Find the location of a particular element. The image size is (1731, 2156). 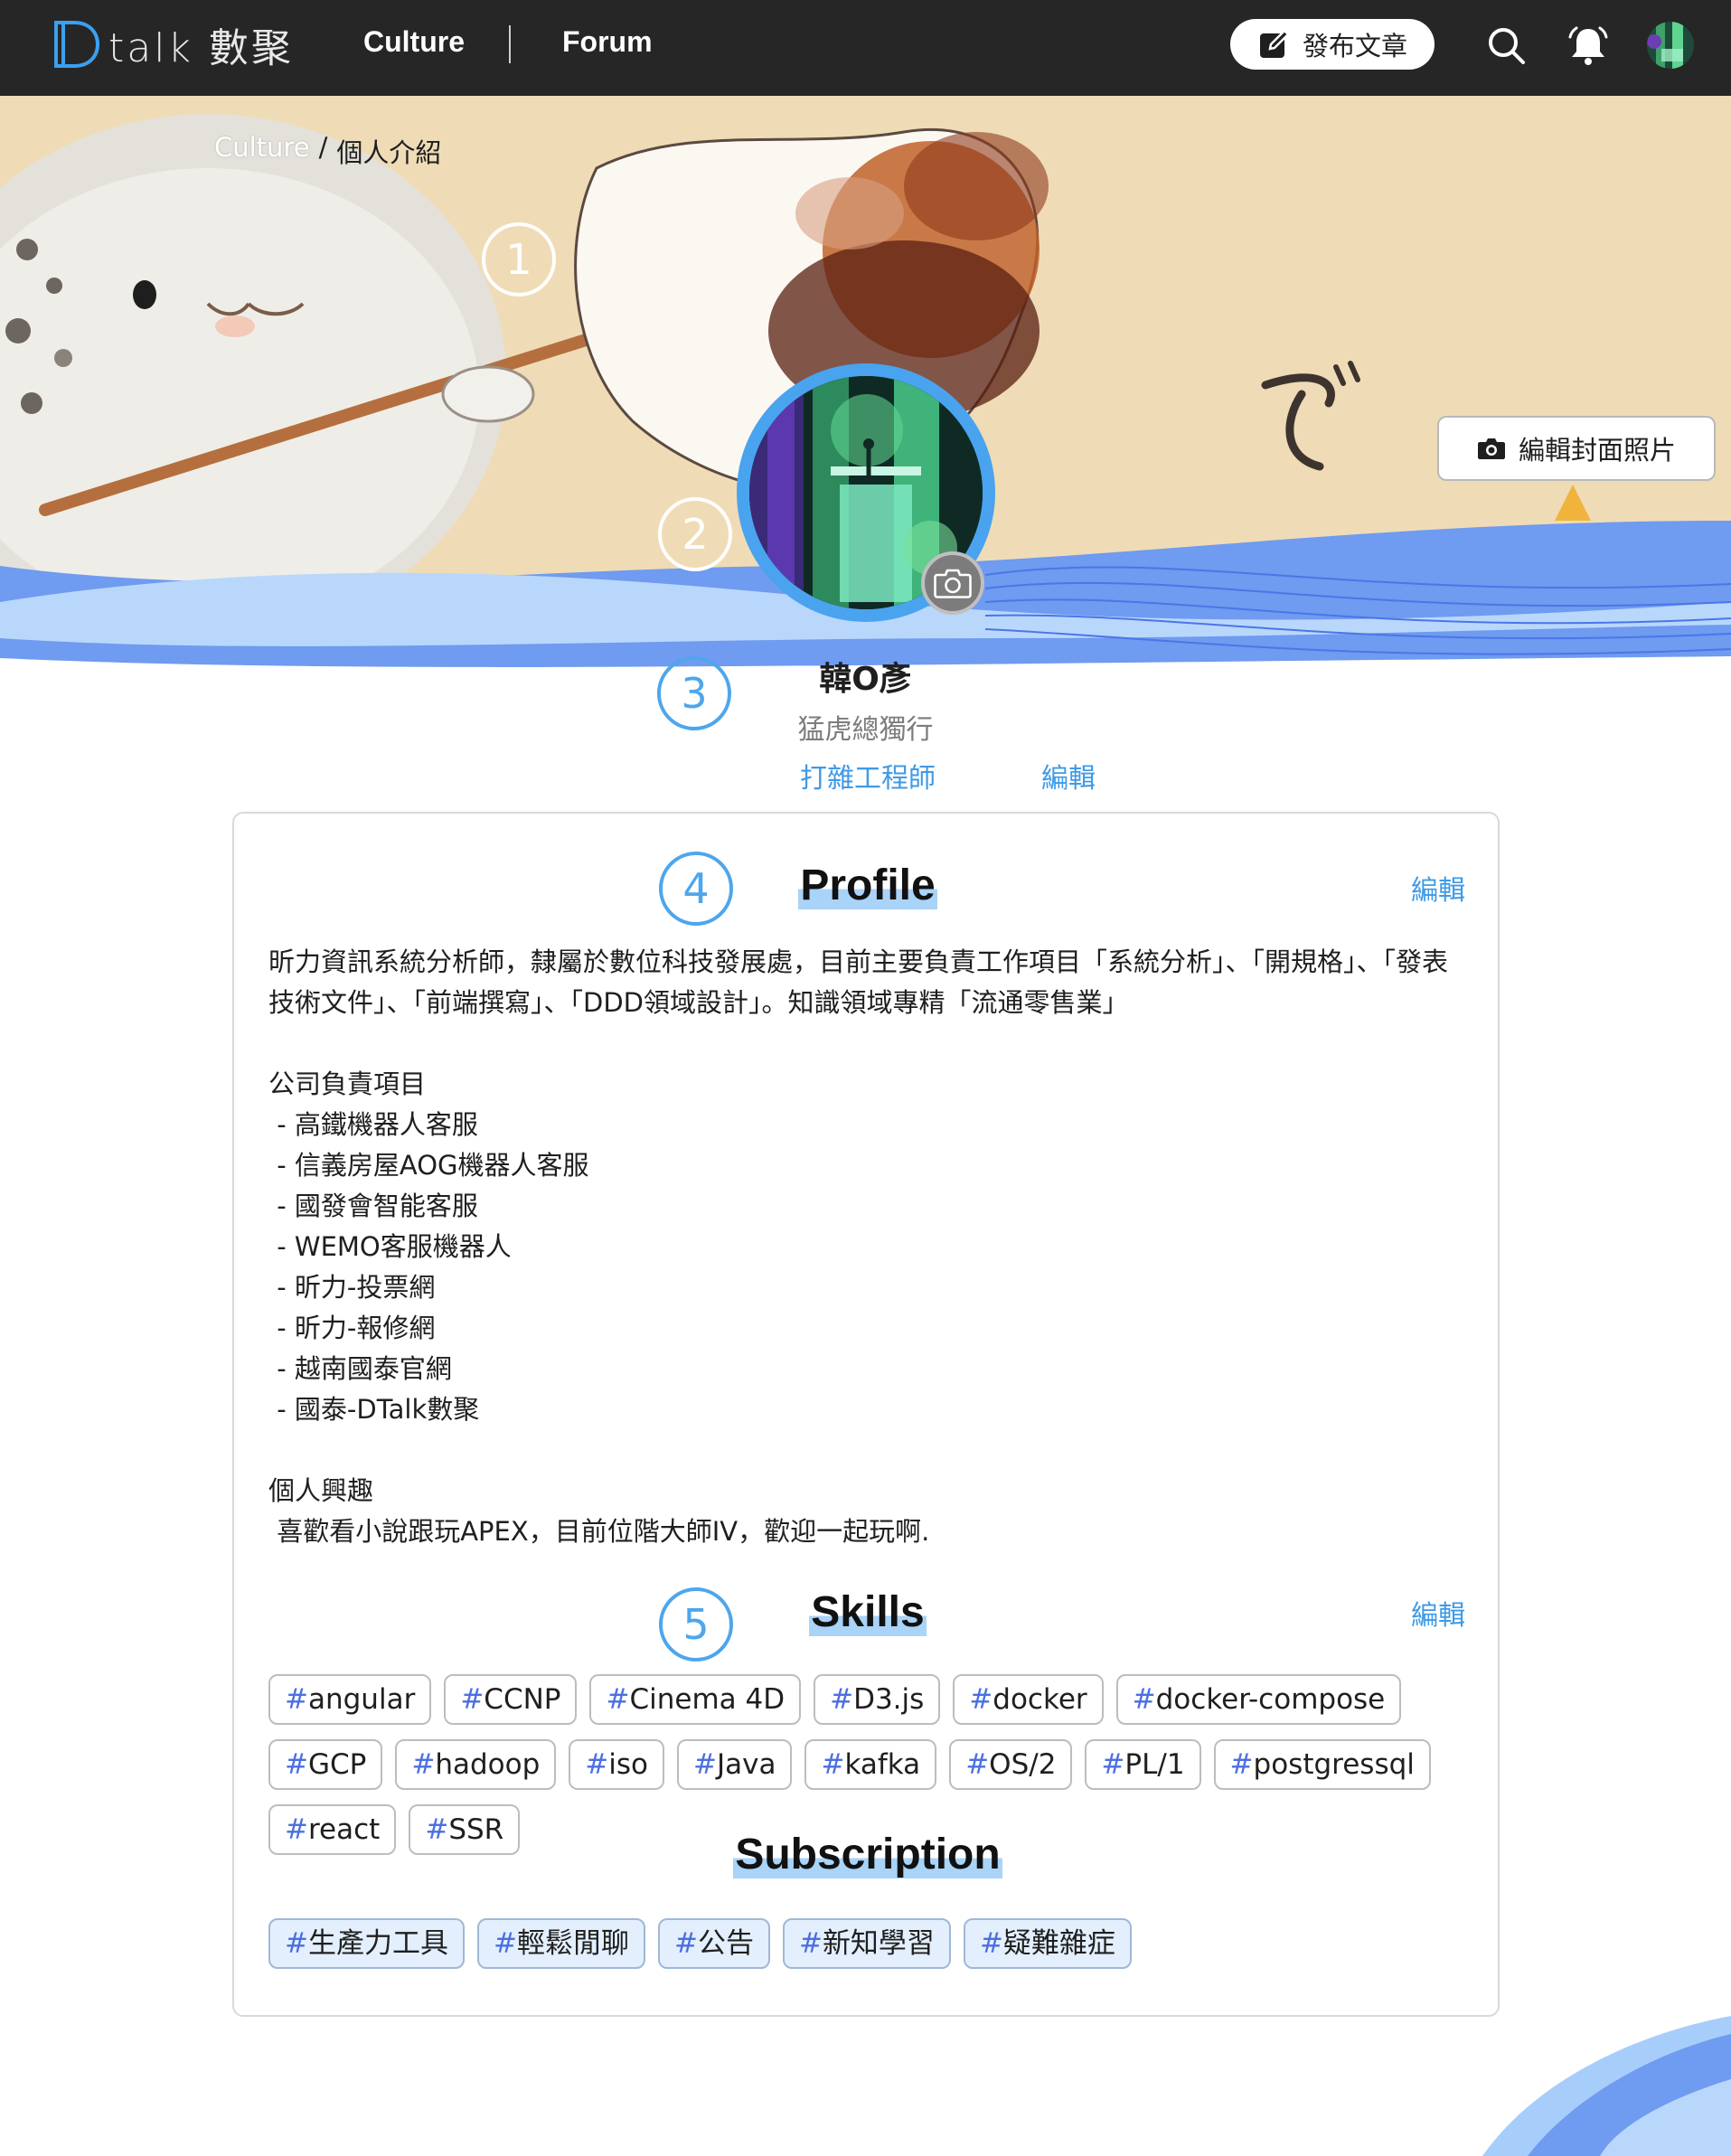

skill-tag: # postgressql is located at coordinates (1322, 1764).